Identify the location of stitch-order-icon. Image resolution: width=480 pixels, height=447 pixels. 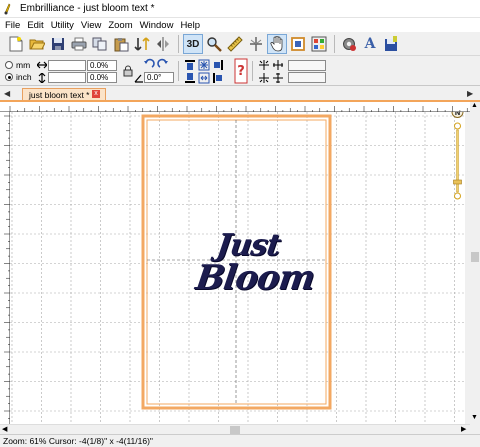
(142, 44).